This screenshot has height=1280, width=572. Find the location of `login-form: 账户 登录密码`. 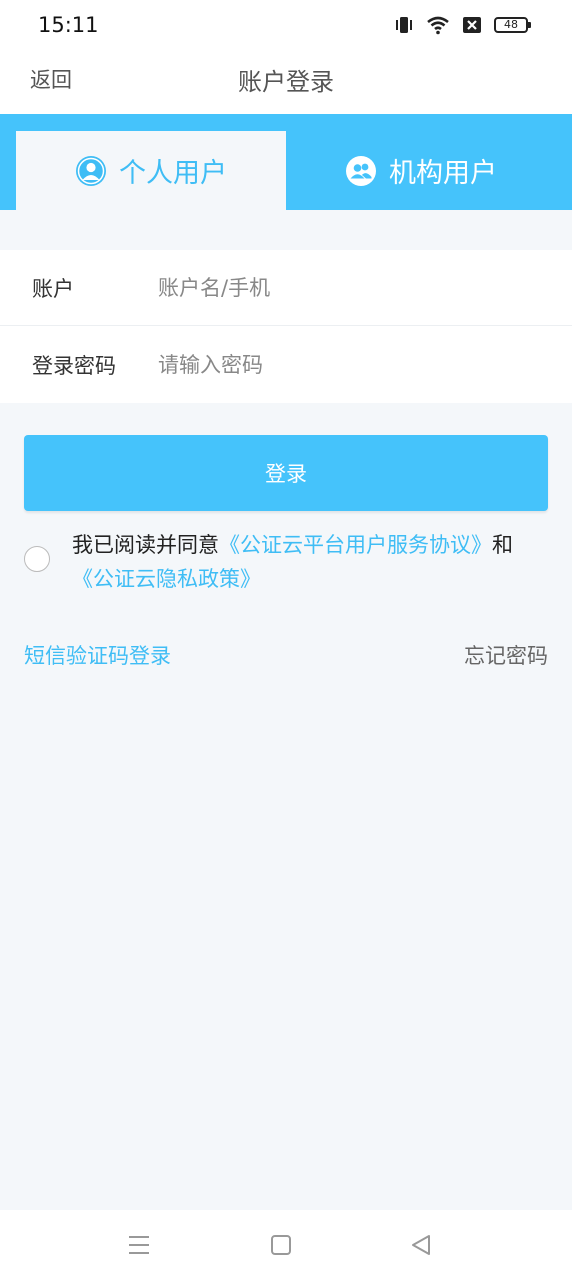

login-form: 账户 登录密码 is located at coordinates (286, 326).